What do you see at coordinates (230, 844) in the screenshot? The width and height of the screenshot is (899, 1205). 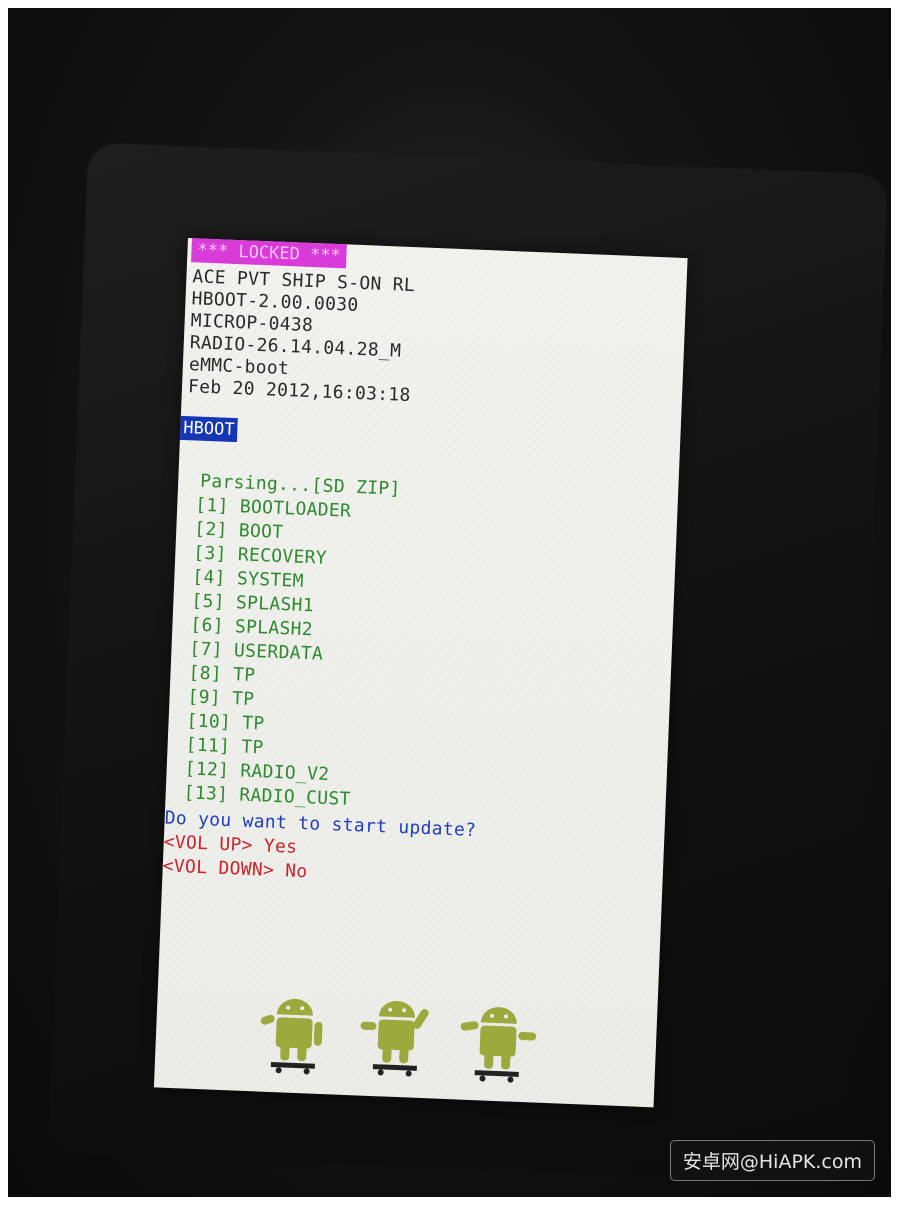 I see `vol-up-option: <VOL UP> Yes` at bounding box center [230, 844].